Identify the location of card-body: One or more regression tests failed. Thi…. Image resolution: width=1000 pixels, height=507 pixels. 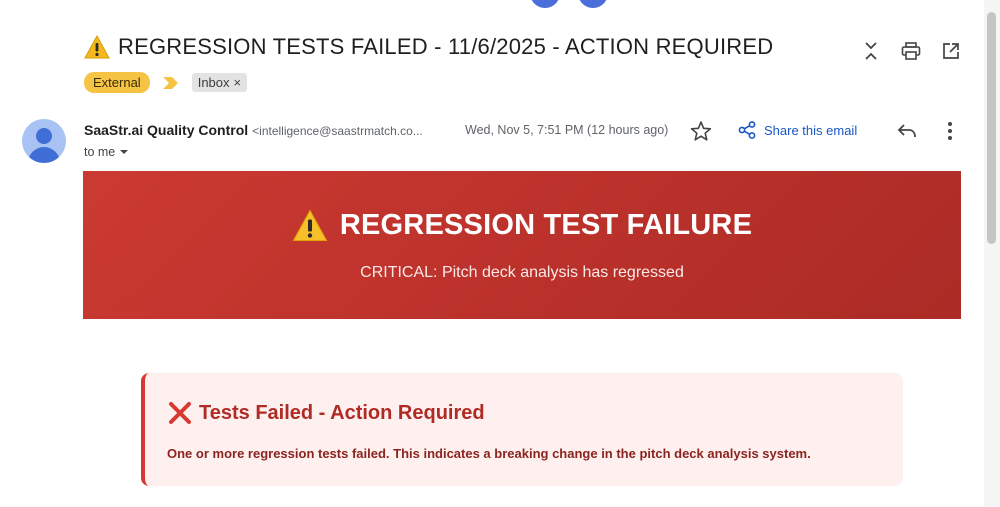
(489, 453).